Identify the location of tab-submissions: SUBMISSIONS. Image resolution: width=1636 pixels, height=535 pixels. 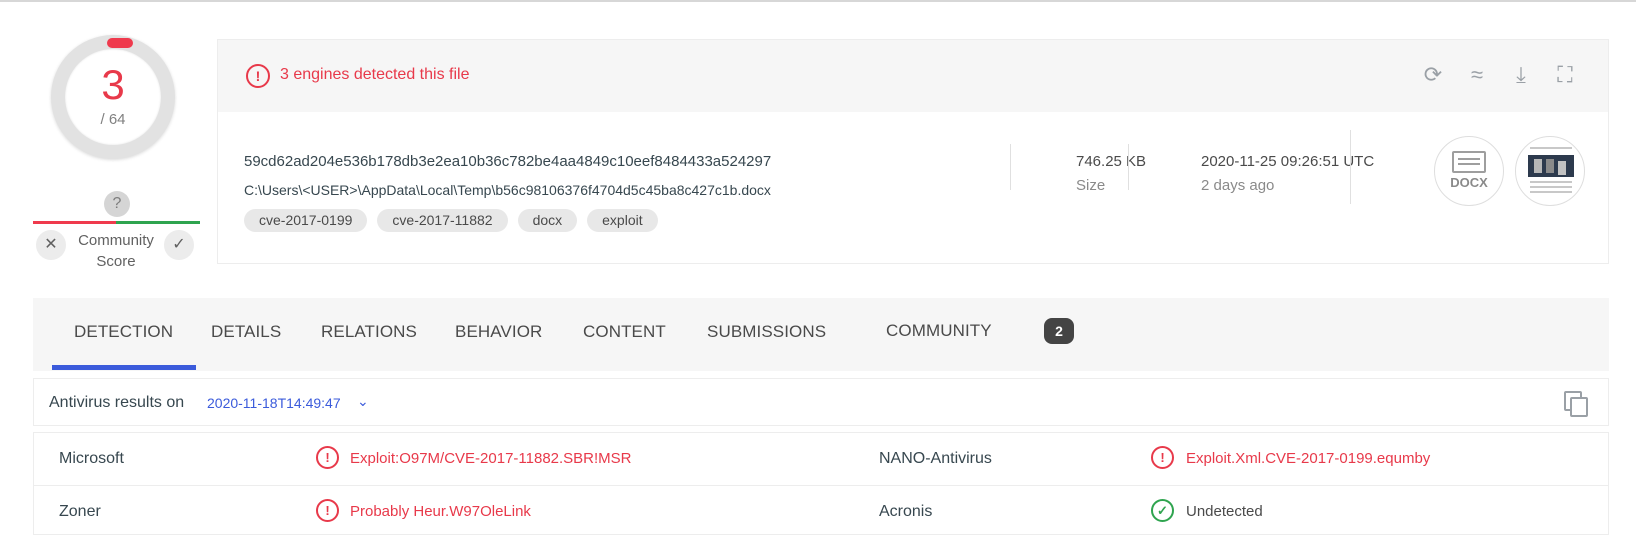
(766, 332).